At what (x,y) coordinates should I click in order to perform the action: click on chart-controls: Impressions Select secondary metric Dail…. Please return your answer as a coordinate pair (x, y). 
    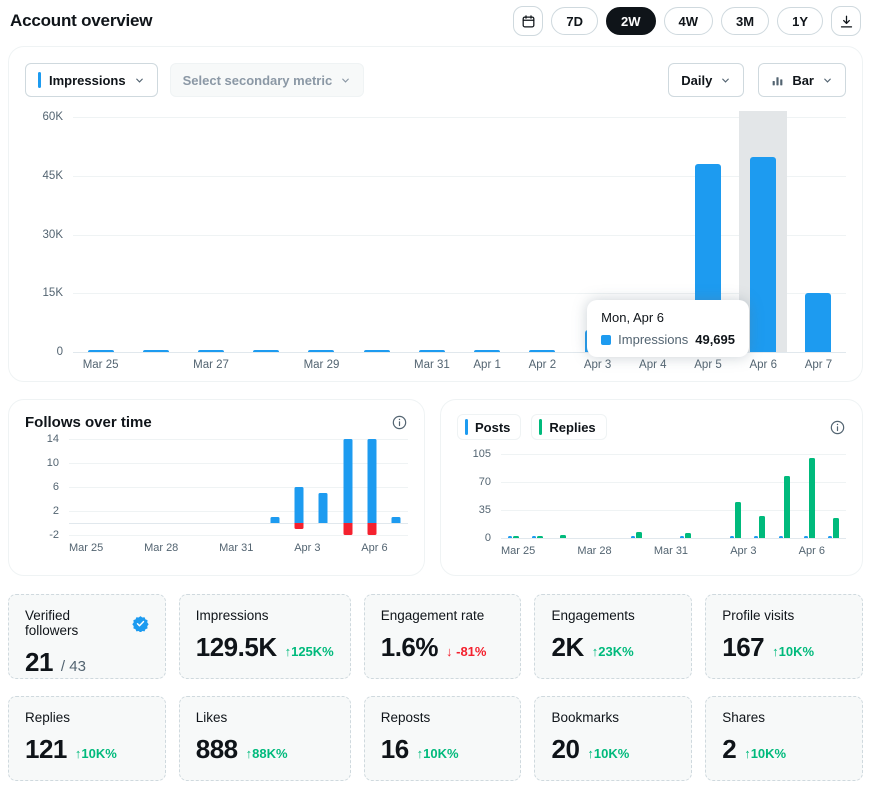
    Looking at the image, I should click on (435, 80).